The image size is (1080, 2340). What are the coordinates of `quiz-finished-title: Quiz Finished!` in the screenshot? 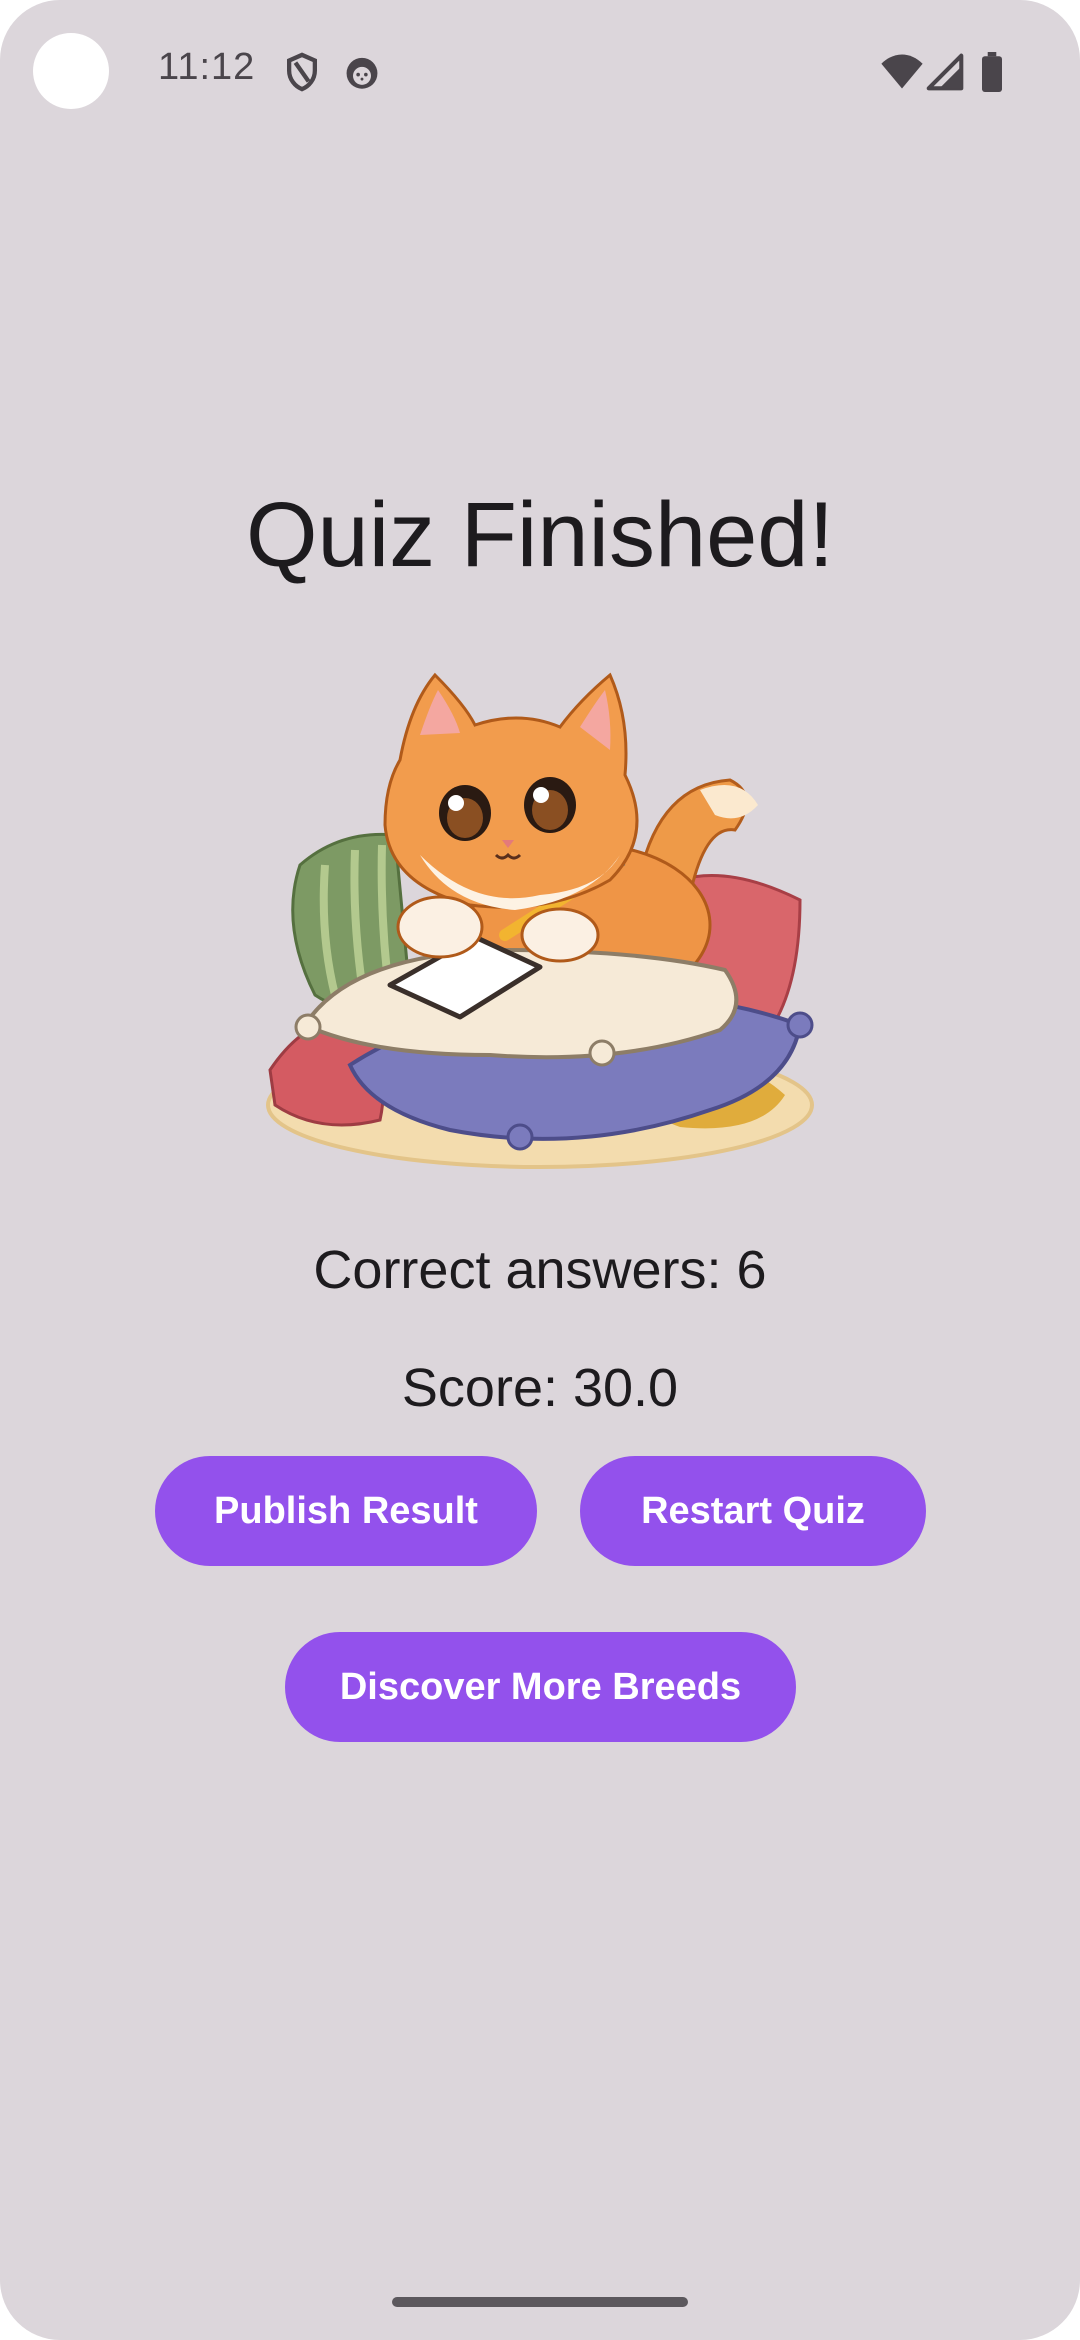 It's located at (540, 535).